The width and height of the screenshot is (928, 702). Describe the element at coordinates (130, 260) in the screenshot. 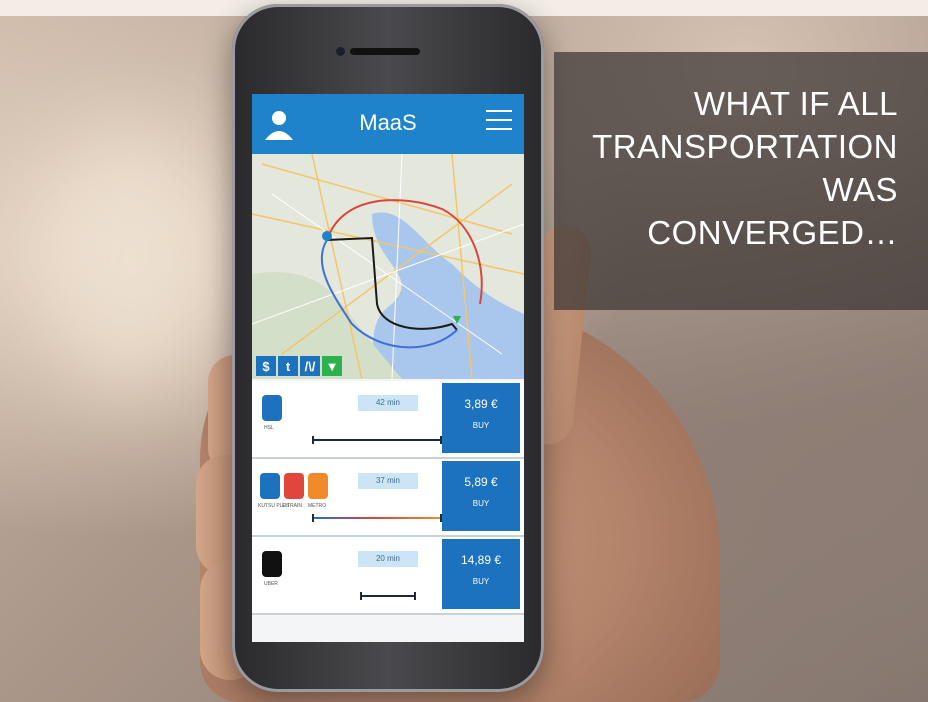

I see `background-light` at that location.